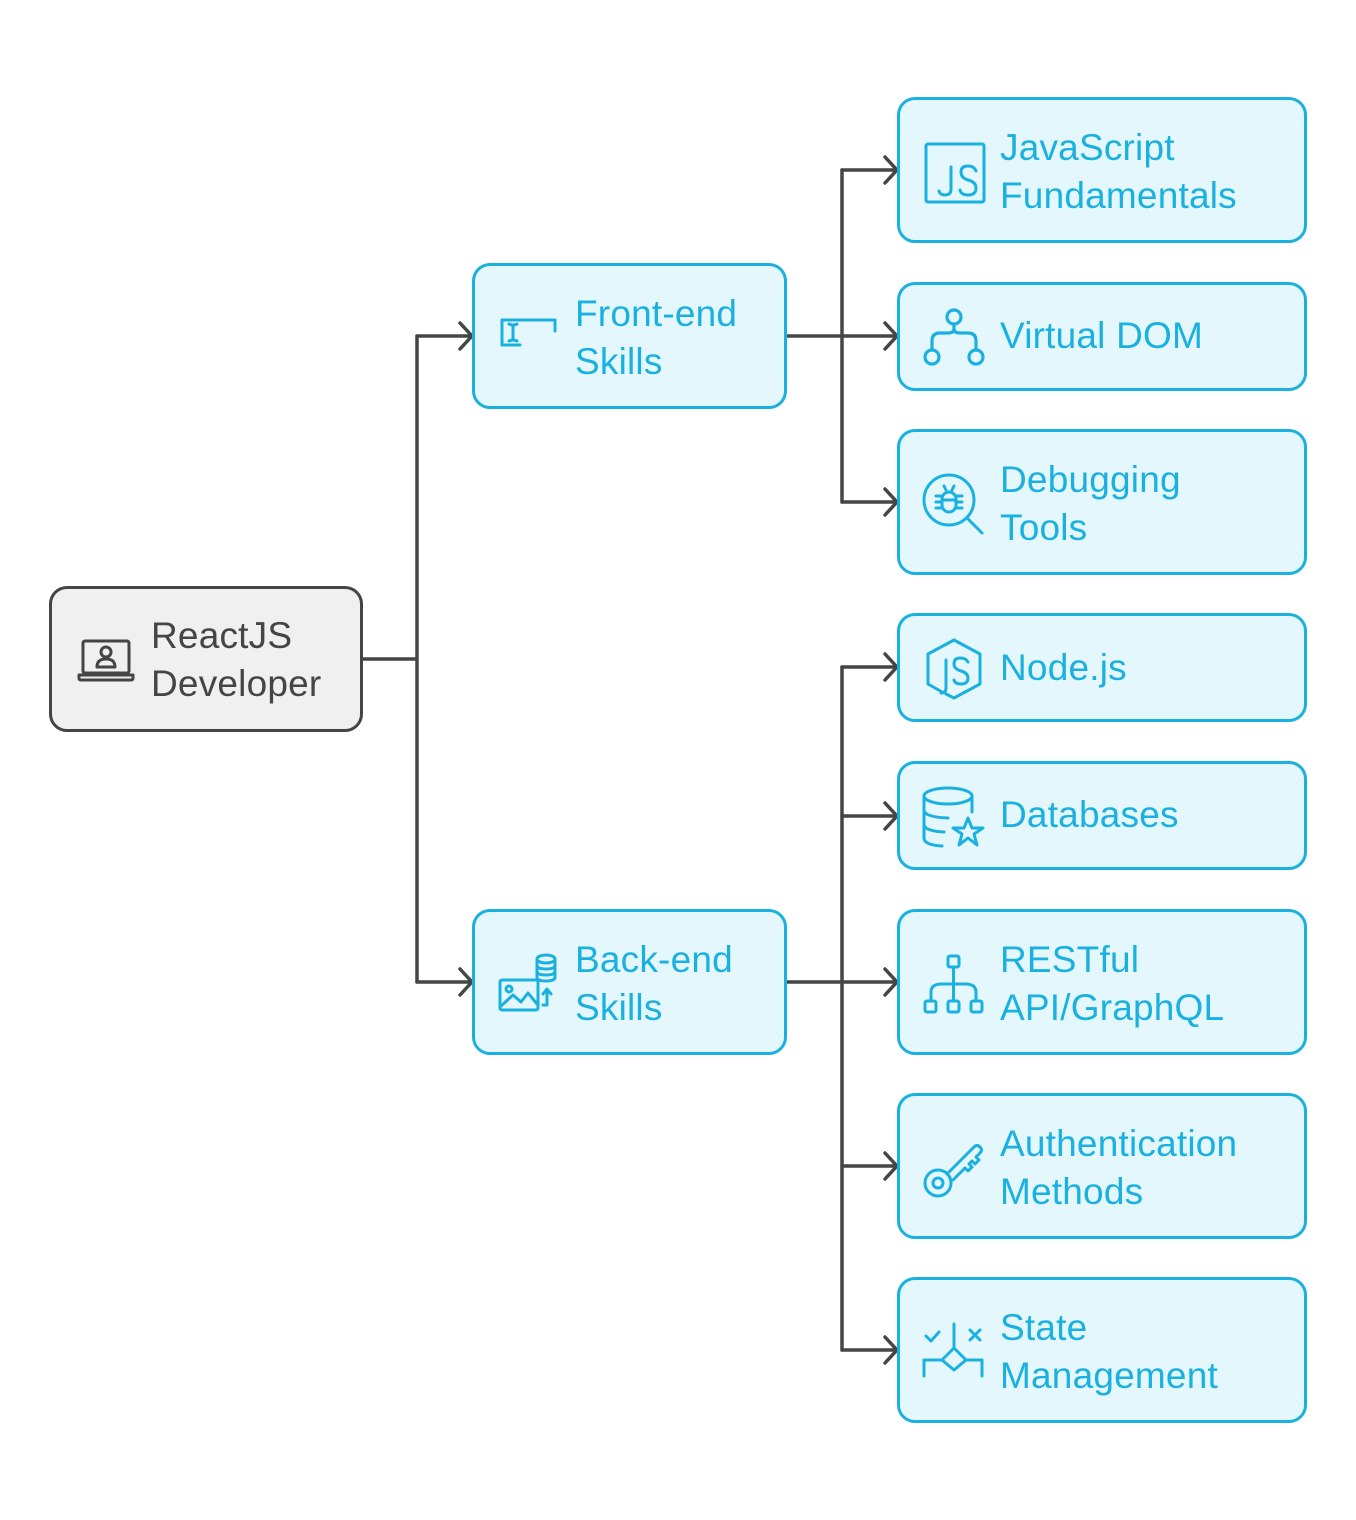 This screenshot has width=1356, height=1520. Describe the element at coordinates (954, 1168) in the screenshot. I see `key-icon` at that location.